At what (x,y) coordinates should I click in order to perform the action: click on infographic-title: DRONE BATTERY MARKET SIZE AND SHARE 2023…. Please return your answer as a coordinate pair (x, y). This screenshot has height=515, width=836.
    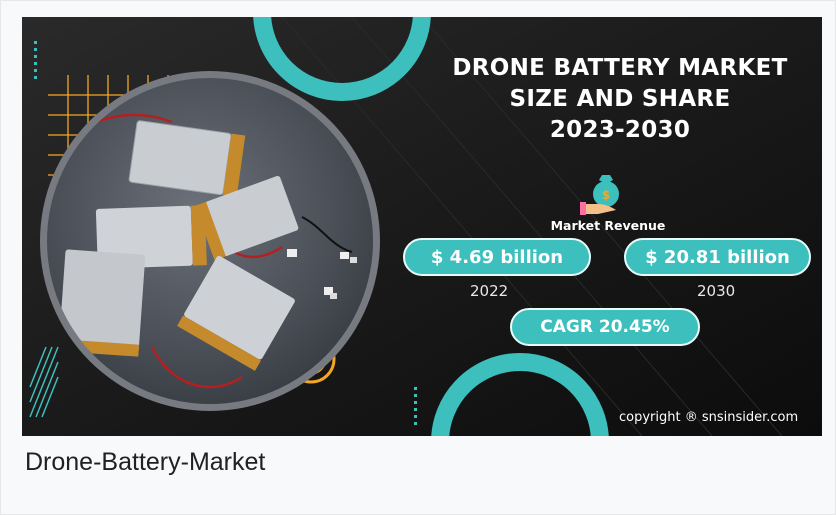
    Looking at the image, I should click on (618, 99).